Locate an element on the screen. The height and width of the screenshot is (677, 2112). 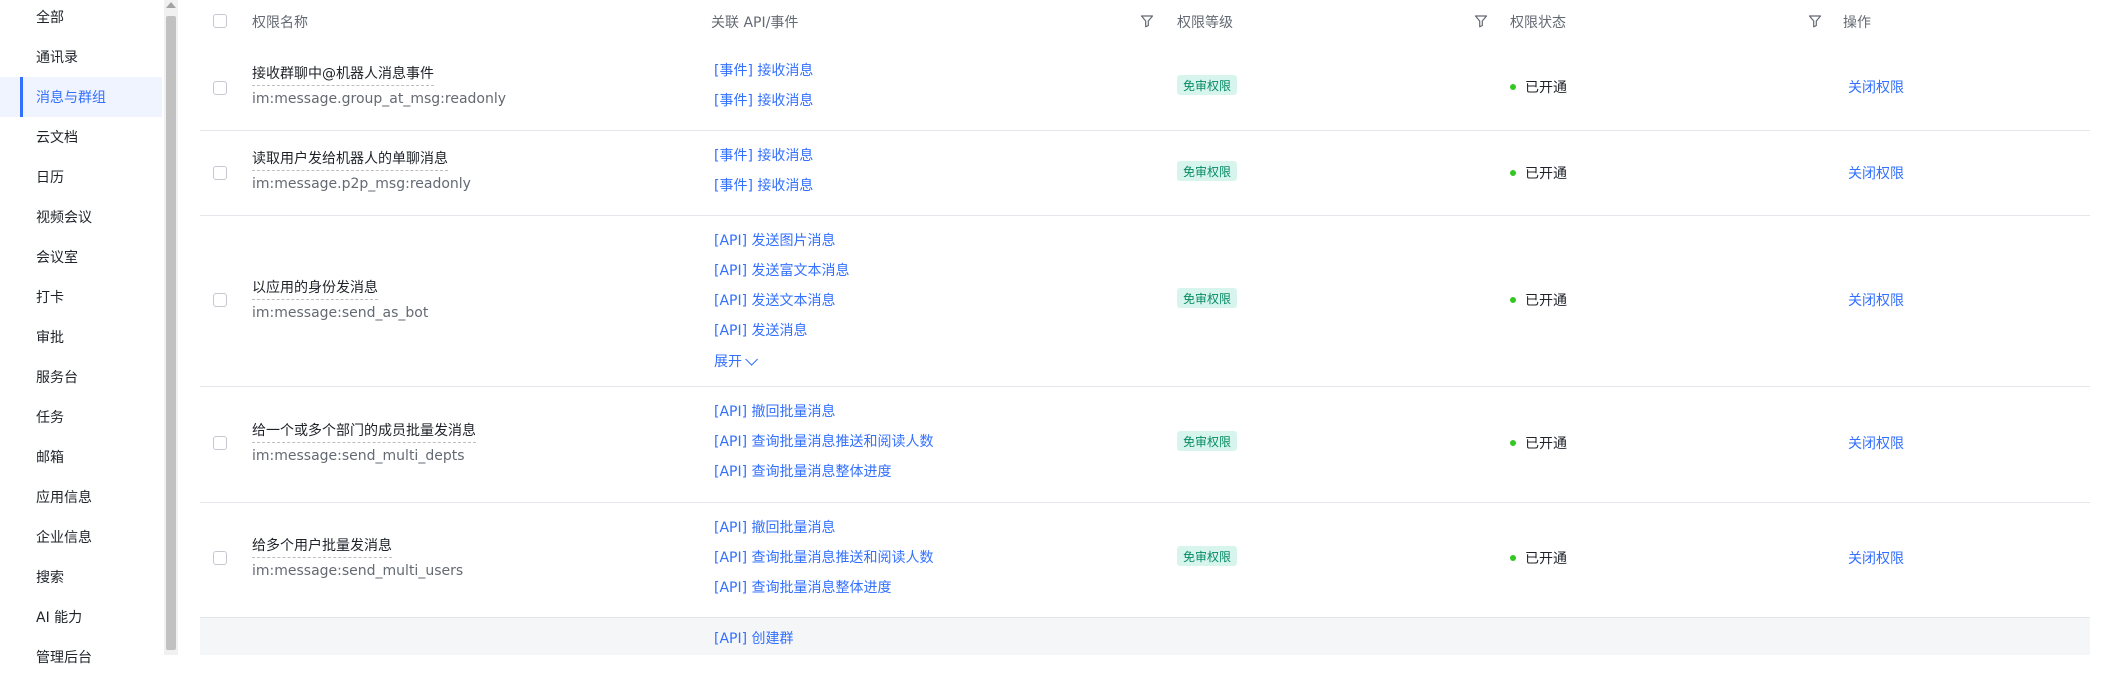
level-filter-icon is located at coordinates (1481, 21).